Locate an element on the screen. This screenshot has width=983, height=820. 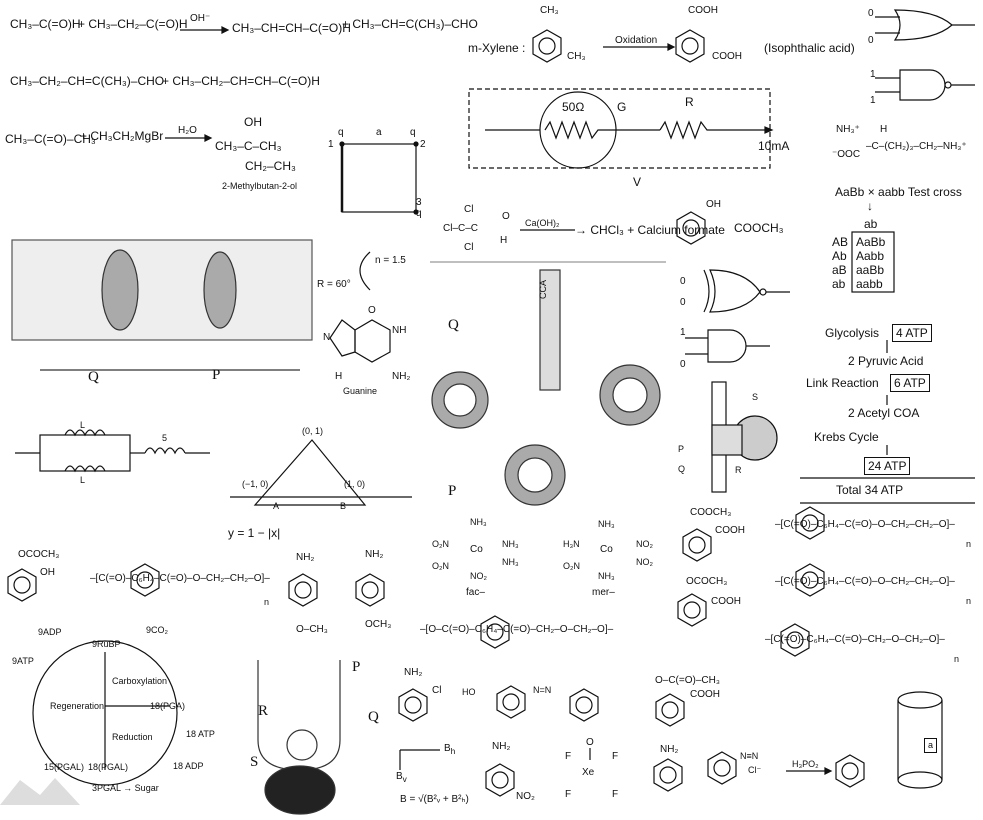
organelle-p-label: P is located at coordinates (356, 667).